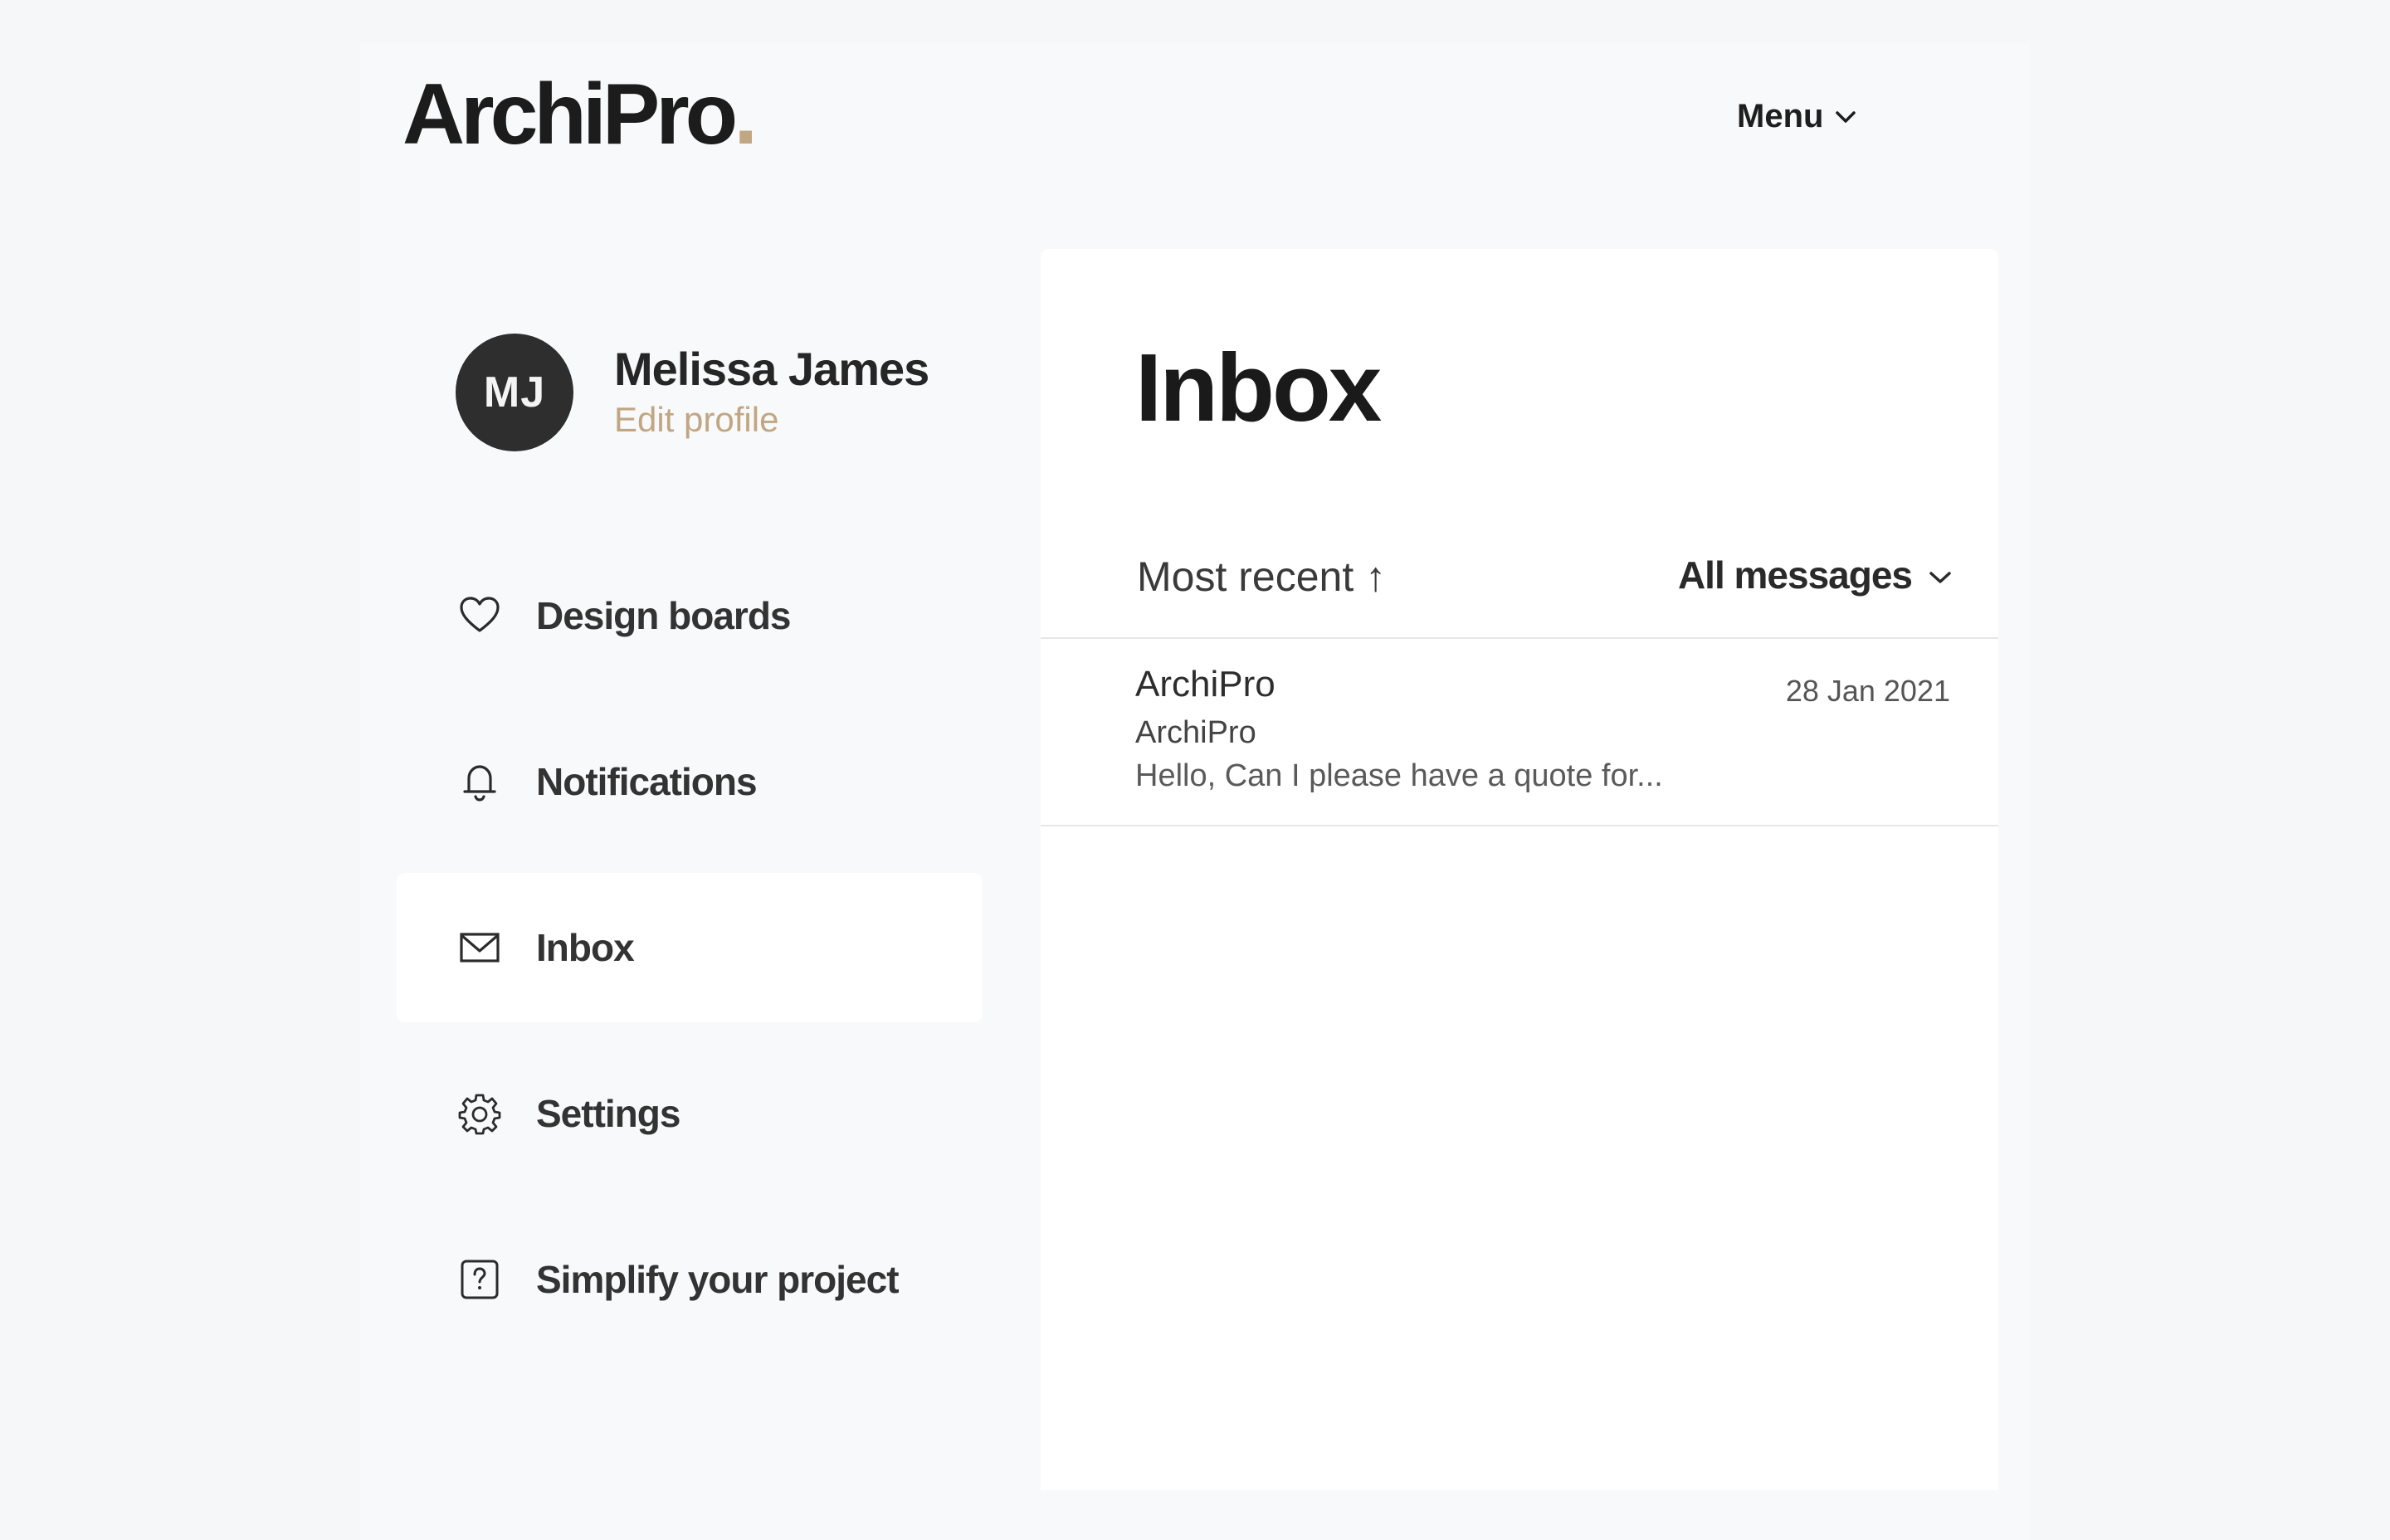 Image resolution: width=2390 pixels, height=1540 pixels. I want to click on divider, so click(1519, 825).